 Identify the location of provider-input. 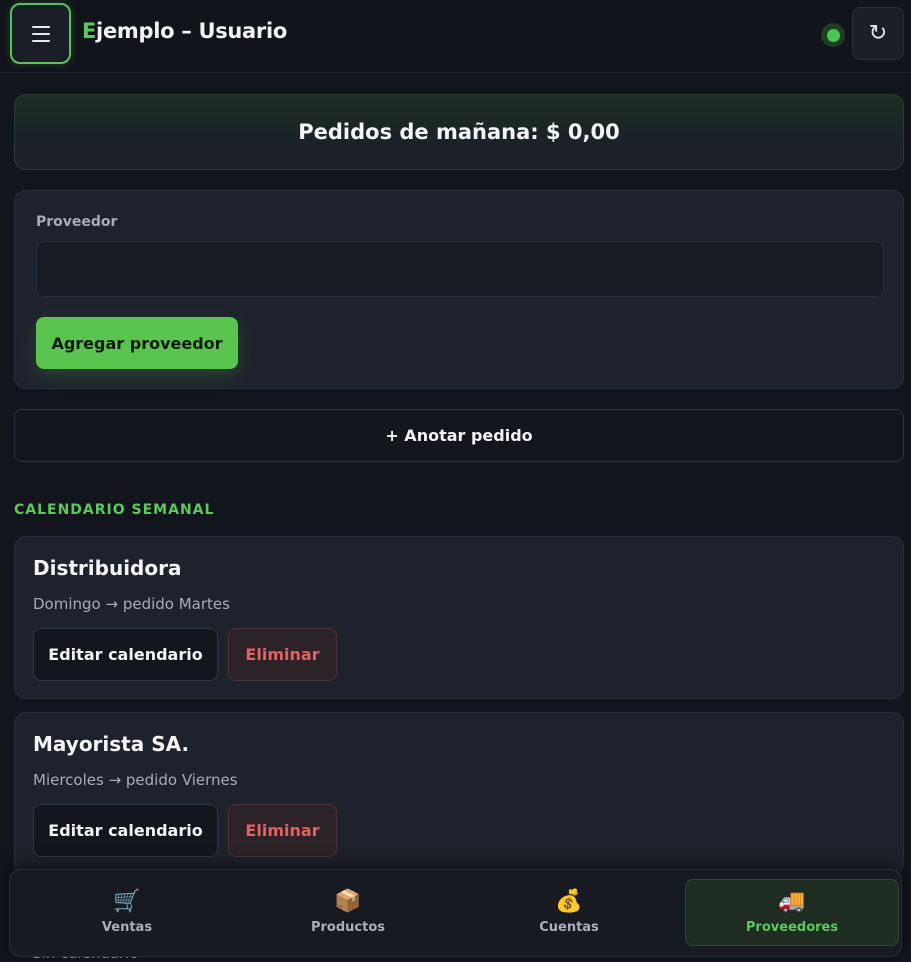
(460, 269).